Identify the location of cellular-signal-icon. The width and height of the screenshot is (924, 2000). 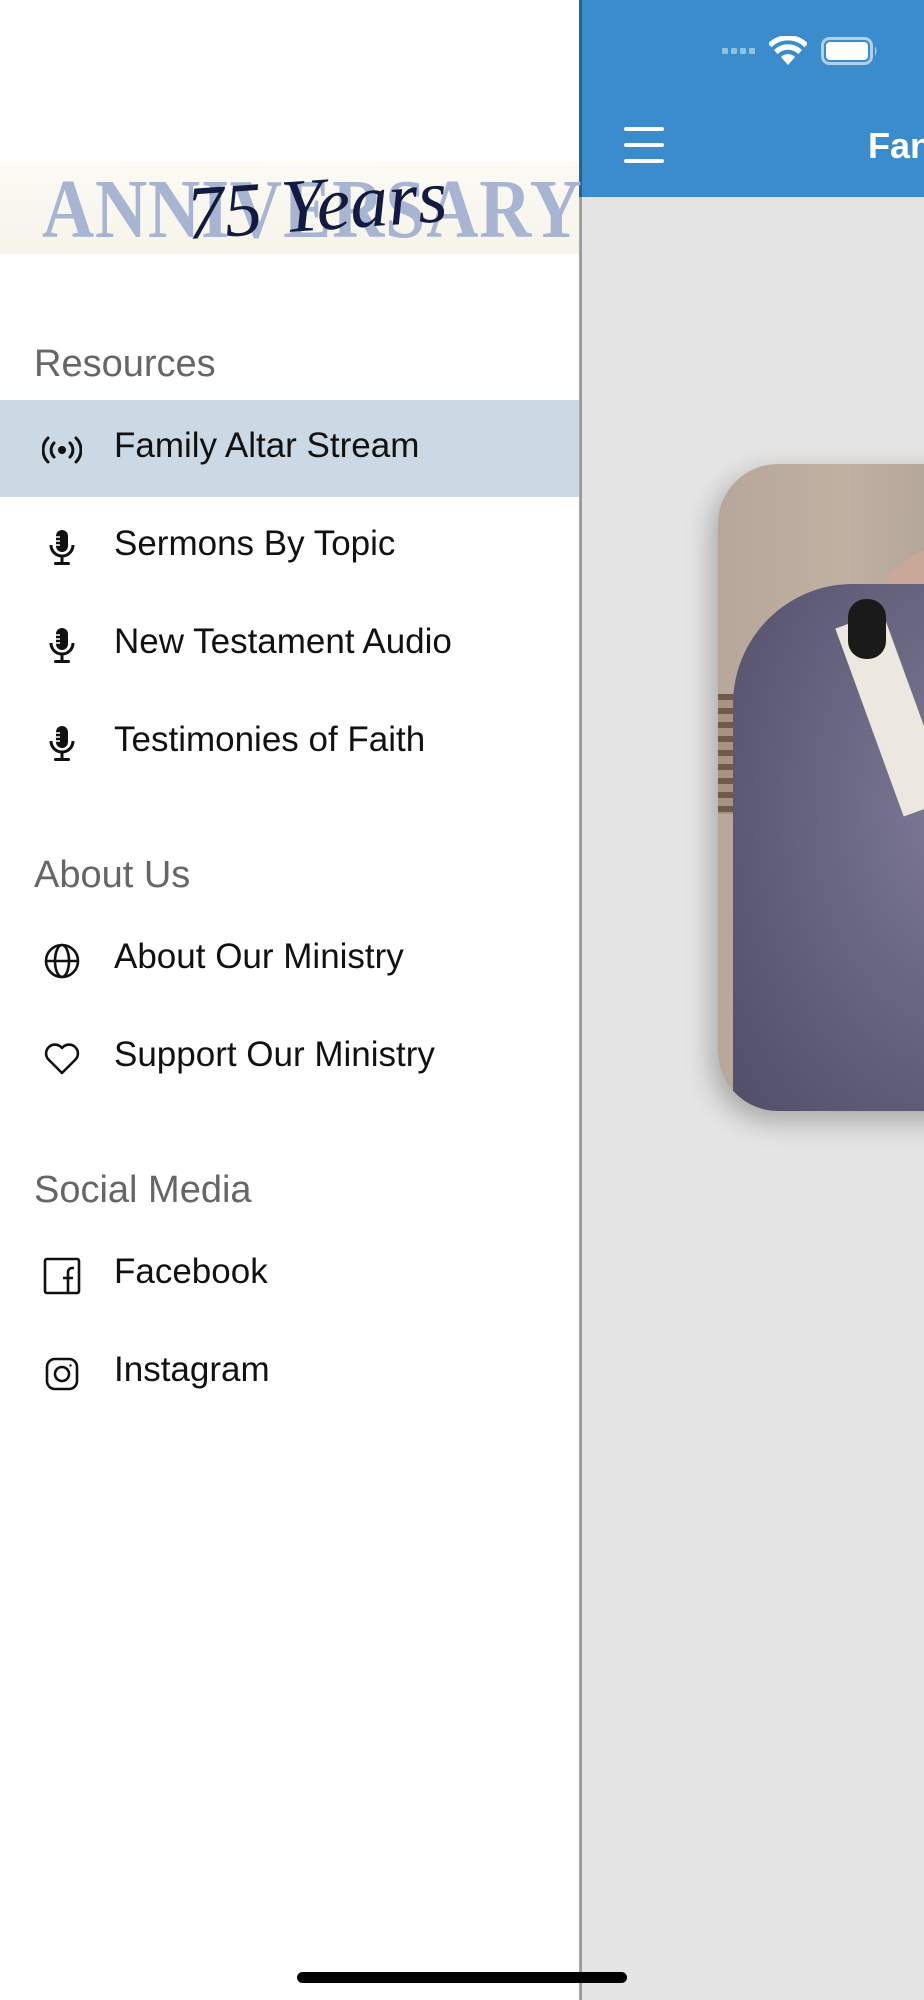
(738, 51).